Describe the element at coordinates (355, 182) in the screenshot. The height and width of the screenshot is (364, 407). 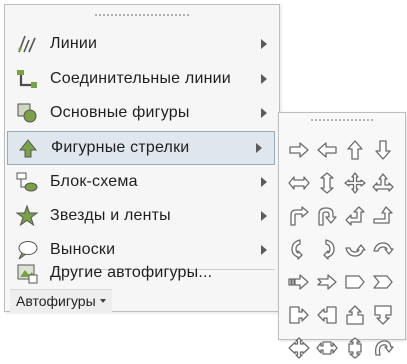
I see `arrow-quad-icon` at that location.